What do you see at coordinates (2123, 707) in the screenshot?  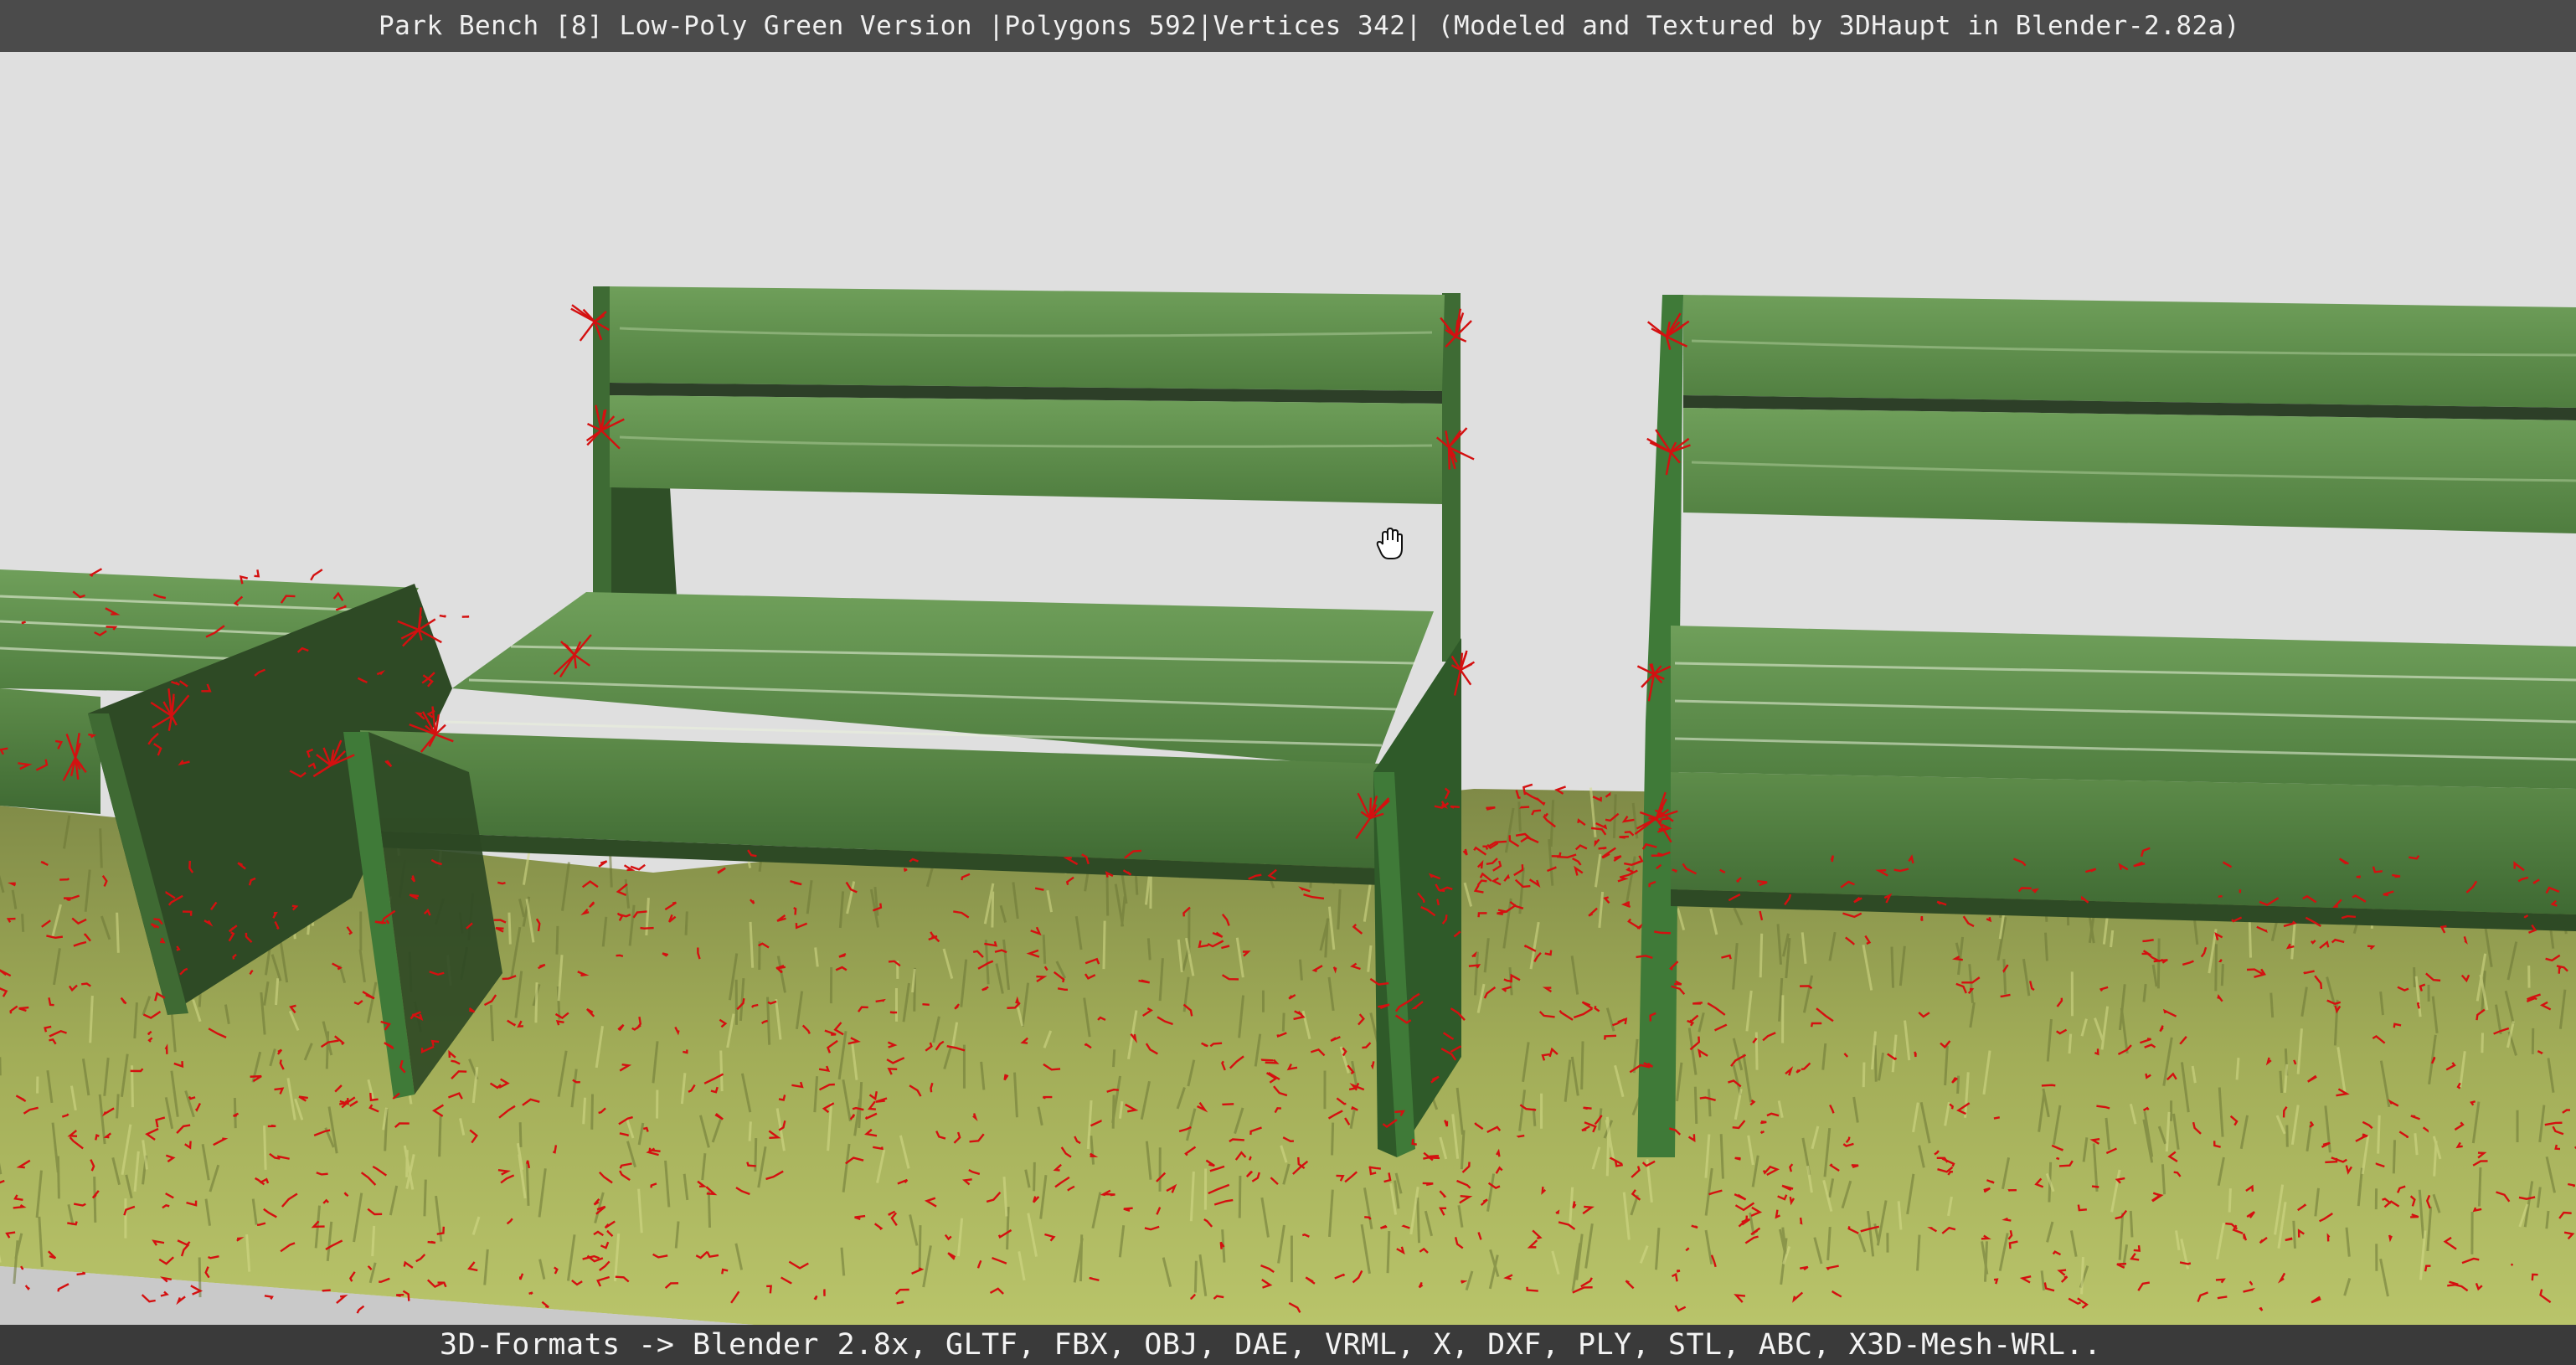 I see `right-seat-top` at bounding box center [2123, 707].